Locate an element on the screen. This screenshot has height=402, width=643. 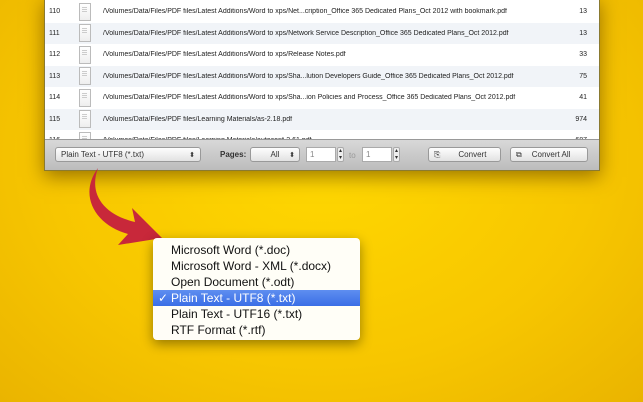
menu-item: Microsoft Word (*.doc) is located at coordinates (256, 250).